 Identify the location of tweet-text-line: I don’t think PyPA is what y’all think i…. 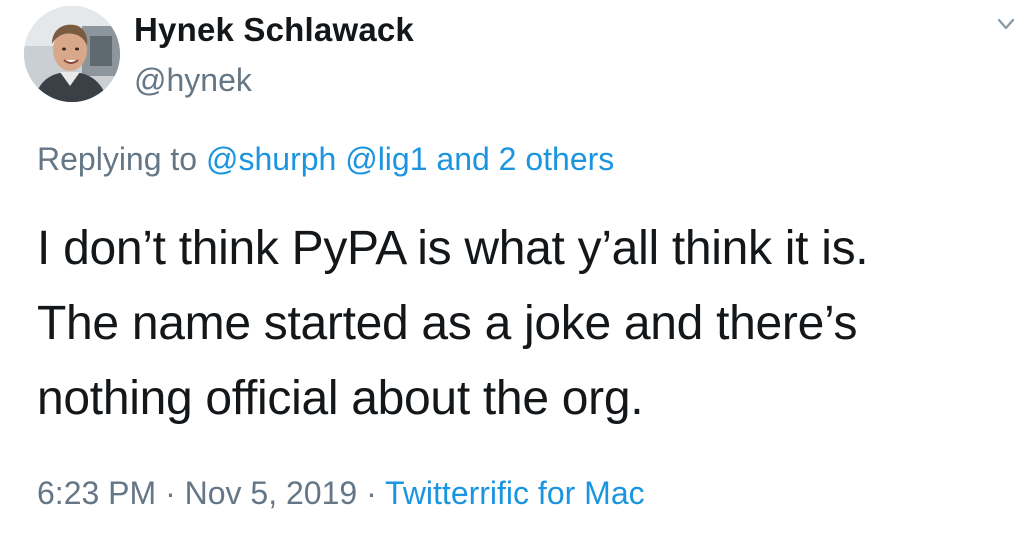
(453, 248).